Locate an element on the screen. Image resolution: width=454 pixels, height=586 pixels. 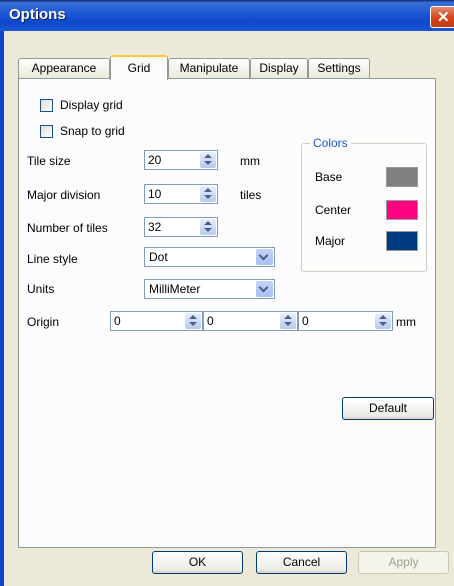
origin-label: Origin is located at coordinates (43, 322).